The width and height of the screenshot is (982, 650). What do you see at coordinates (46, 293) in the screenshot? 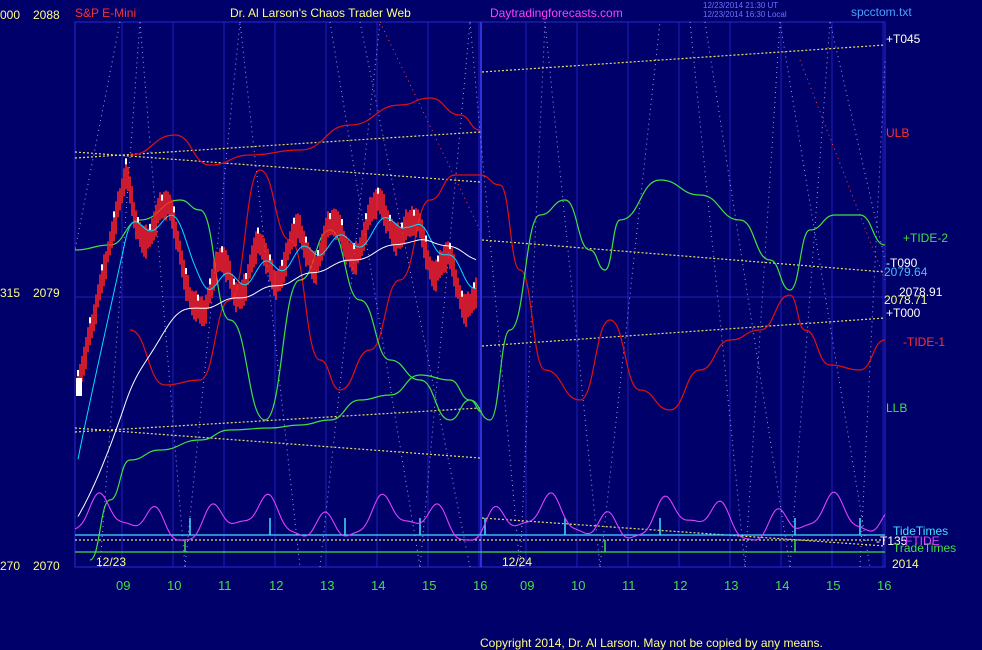
I see `y-tick-right-mid: 2079` at bounding box center [46, 293].